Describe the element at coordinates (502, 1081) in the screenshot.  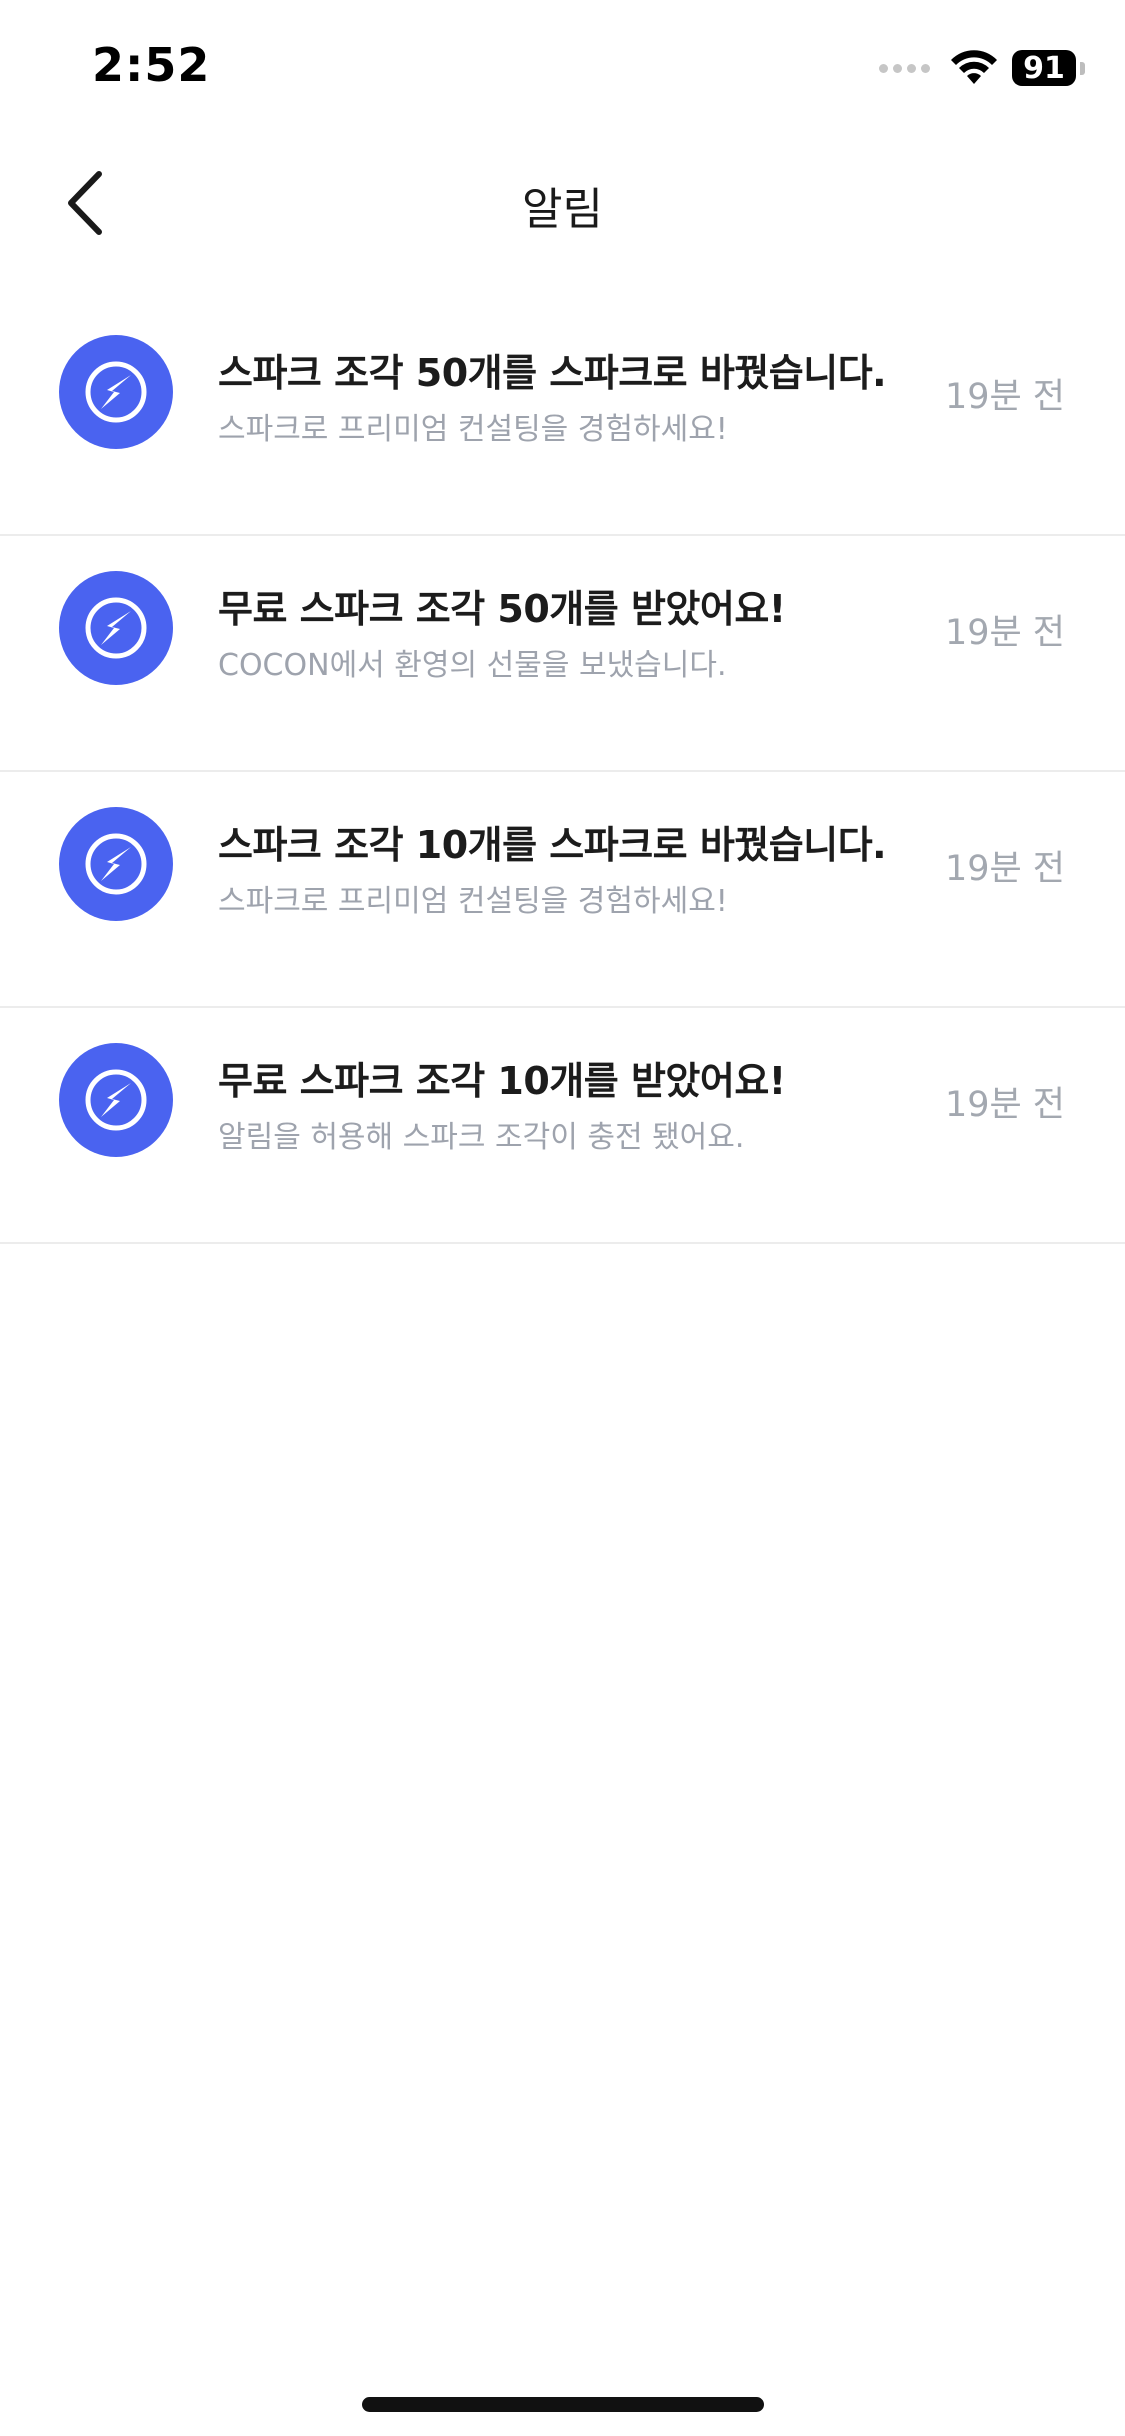
I see `notification-title: 무료 스파크 조각 10개를 받았어요!` at that location.